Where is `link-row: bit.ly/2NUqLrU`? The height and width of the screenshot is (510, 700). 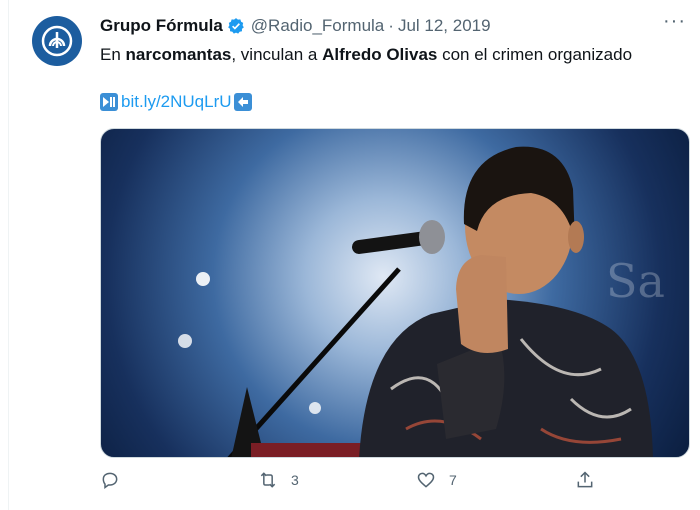 link-row: bit.ly/2NUqLrU is located at coordinates (176, 102).